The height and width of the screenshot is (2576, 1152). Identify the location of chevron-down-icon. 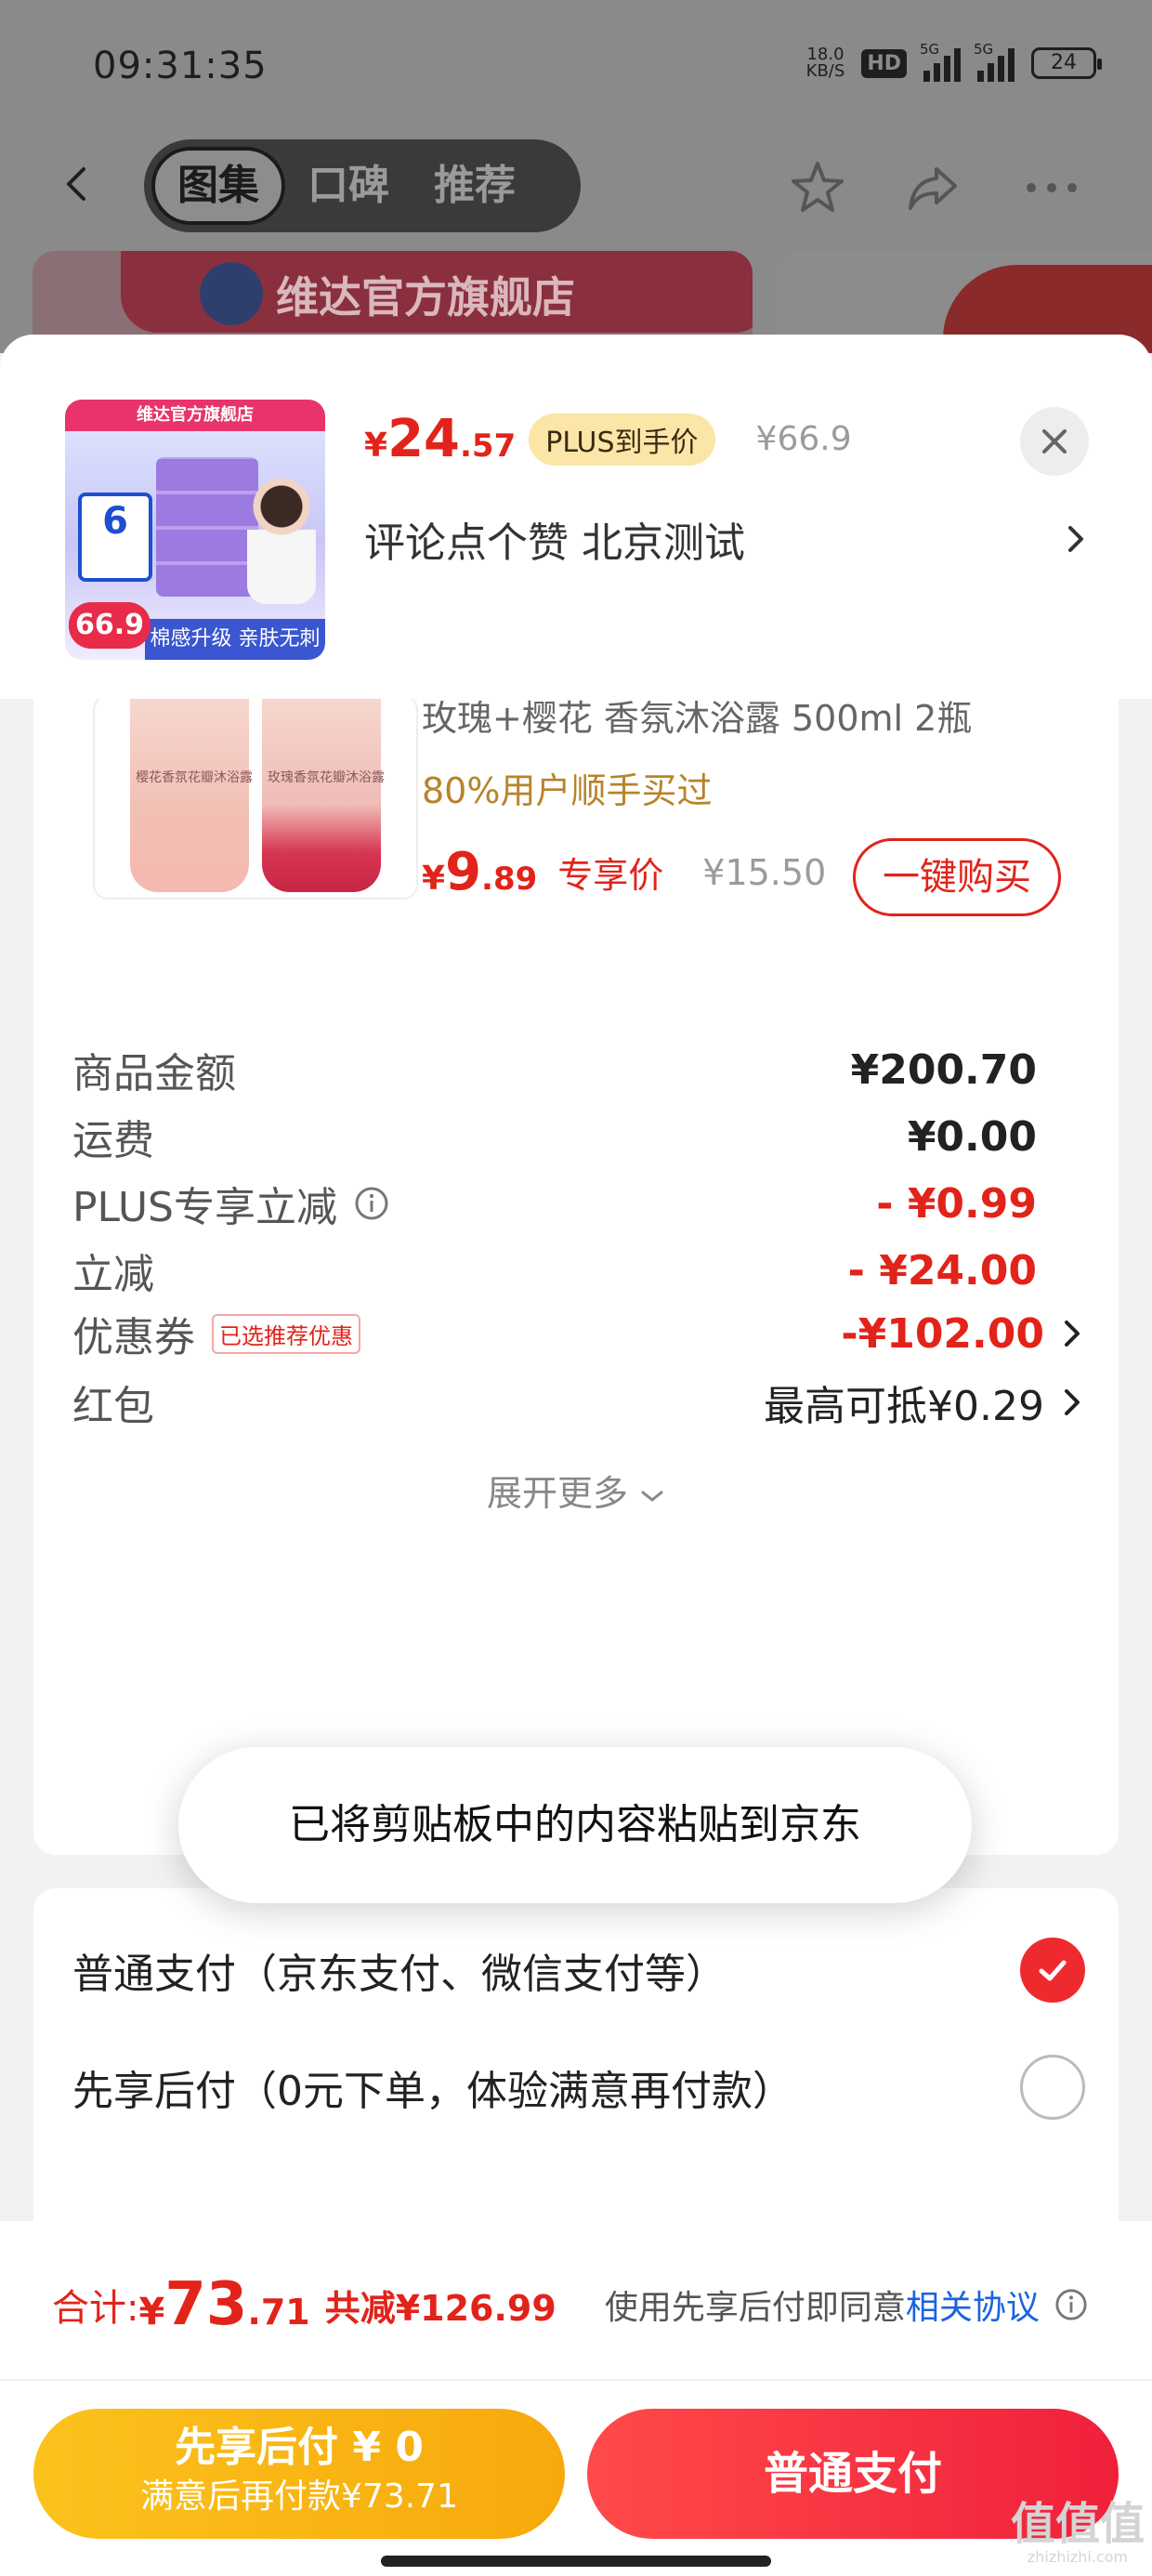
(652, 1496).